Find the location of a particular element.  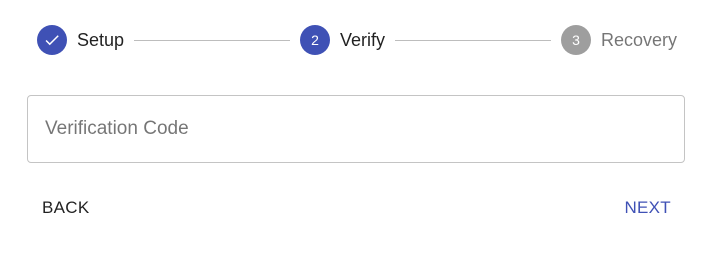

stepper: Setup 2 Verify 3 Recovery is located at coordinates (357, 40).